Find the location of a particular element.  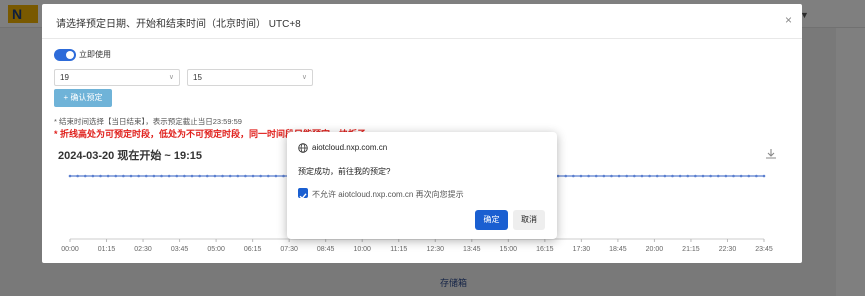

x-tick-label: 03:45 is located at coordinates (180, 249).